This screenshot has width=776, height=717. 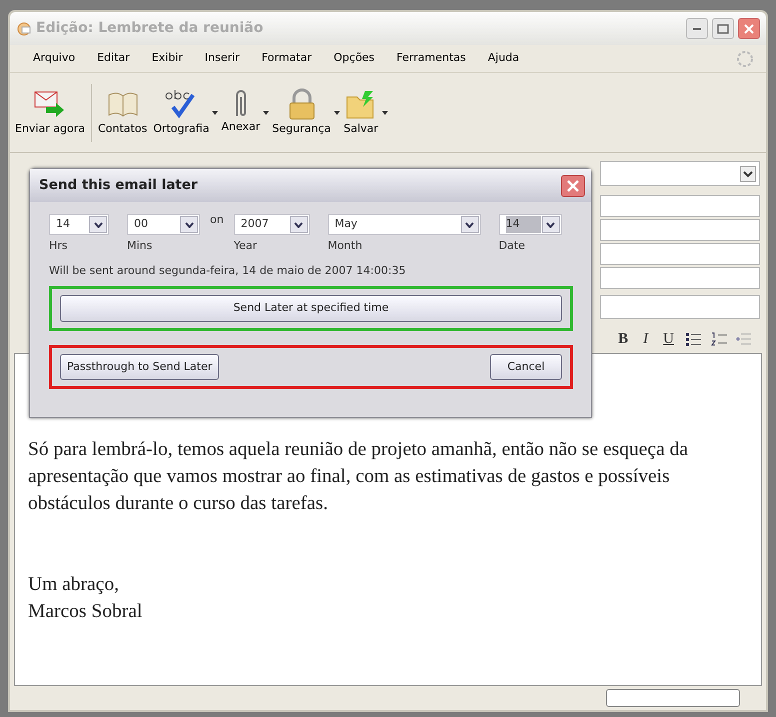 I want to click on menu-item: Opções, so click(x=354, y=58).